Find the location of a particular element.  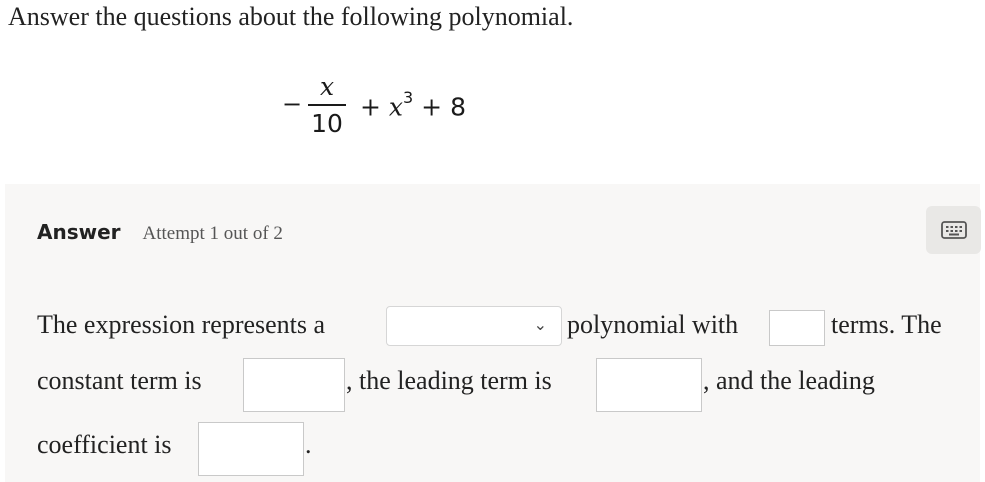

fraction-denominator: 10 is located at coordinates (327, 123).